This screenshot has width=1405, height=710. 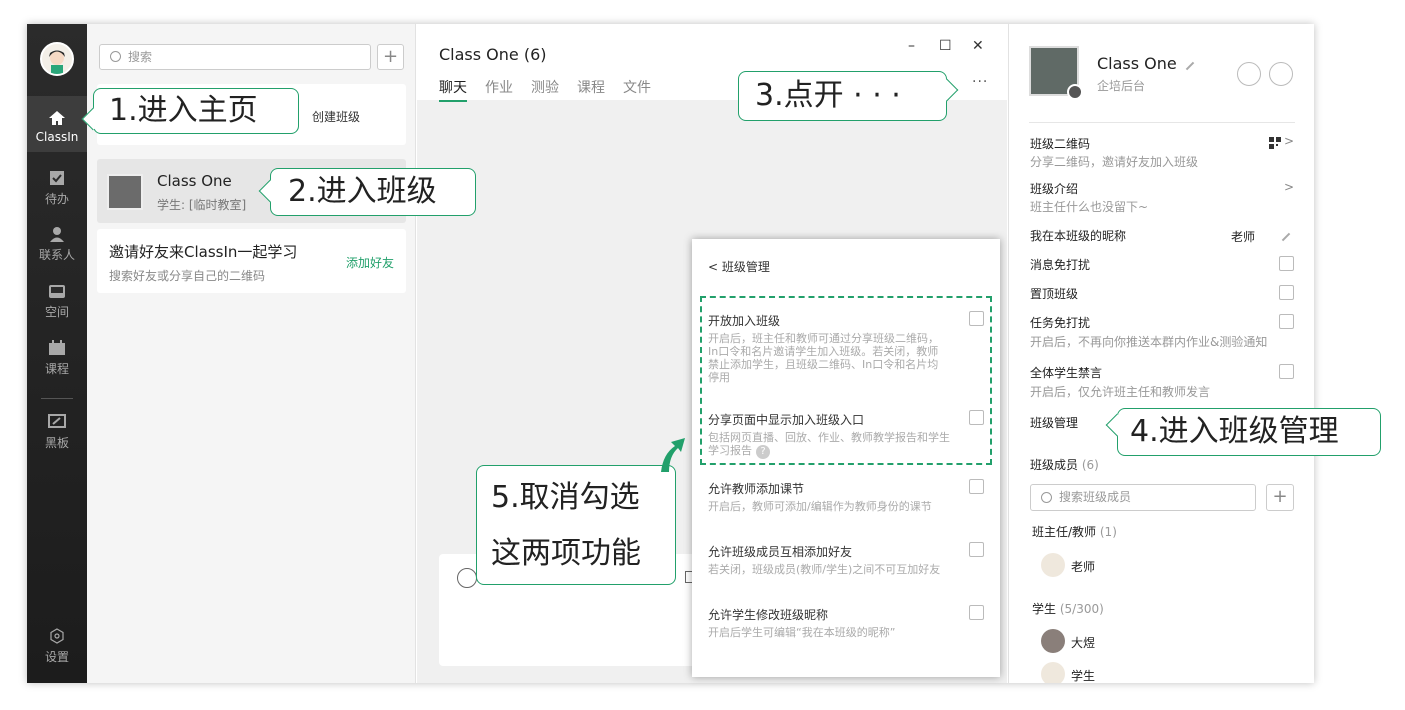 What do you see at coordinates (1078, 235) in the screenshot?
I see `nickname-row: 我在本班级的昵称` at bounding box center [1078, 235].